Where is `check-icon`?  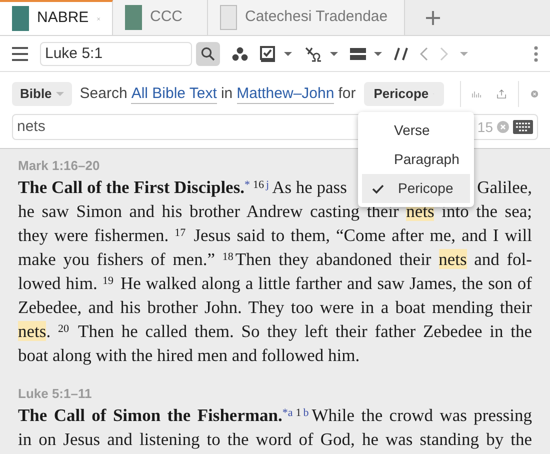 check-icon is located at coordinates (378, 189).